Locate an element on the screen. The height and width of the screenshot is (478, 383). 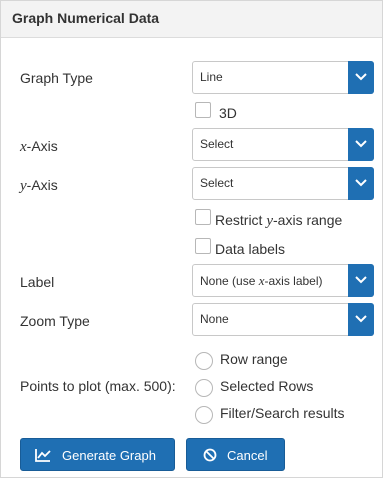
x-axis-select: Select is located at coordinates (283, 144).